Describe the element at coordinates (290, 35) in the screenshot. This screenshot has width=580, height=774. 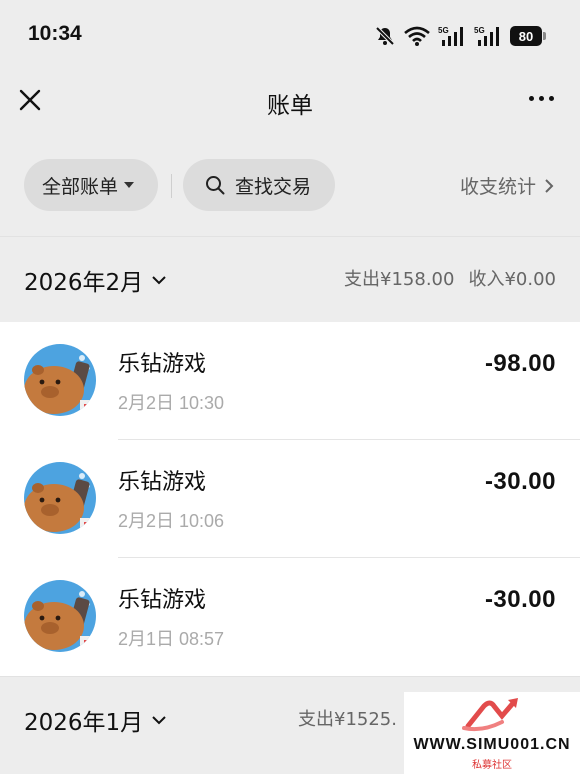
I see `status-bar: 10:34 5G 5G 80` at that location.